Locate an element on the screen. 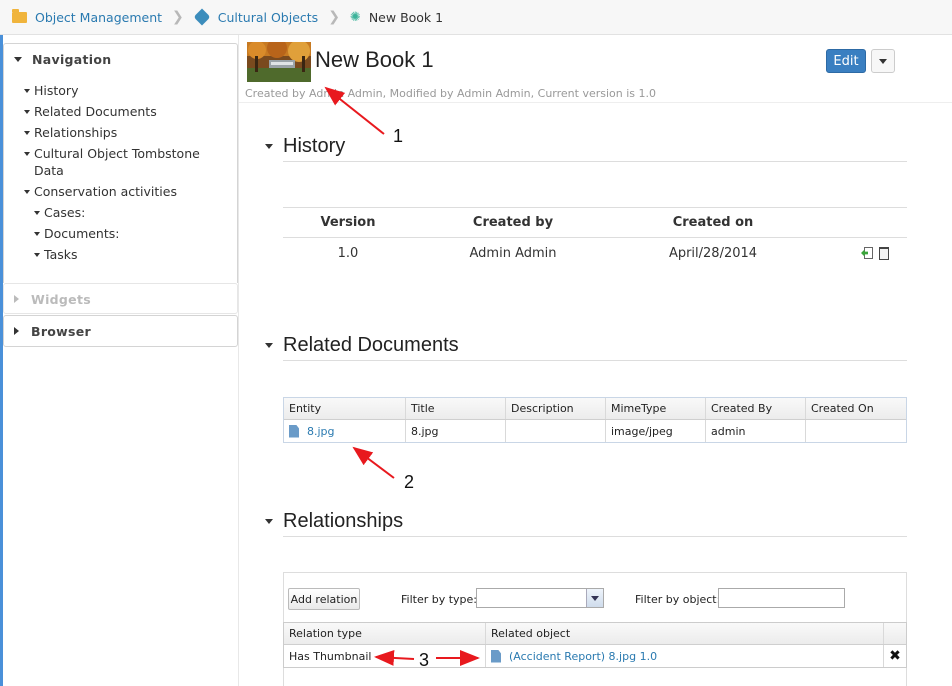  nav-item-label: Cases: is located at coordinates (64, 212).